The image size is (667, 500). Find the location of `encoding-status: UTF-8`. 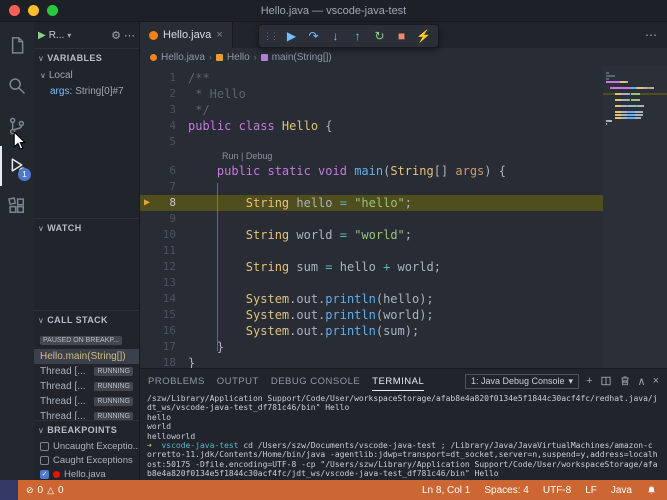

encoding-status: UTF-8 is located at coordinates (557, 490).